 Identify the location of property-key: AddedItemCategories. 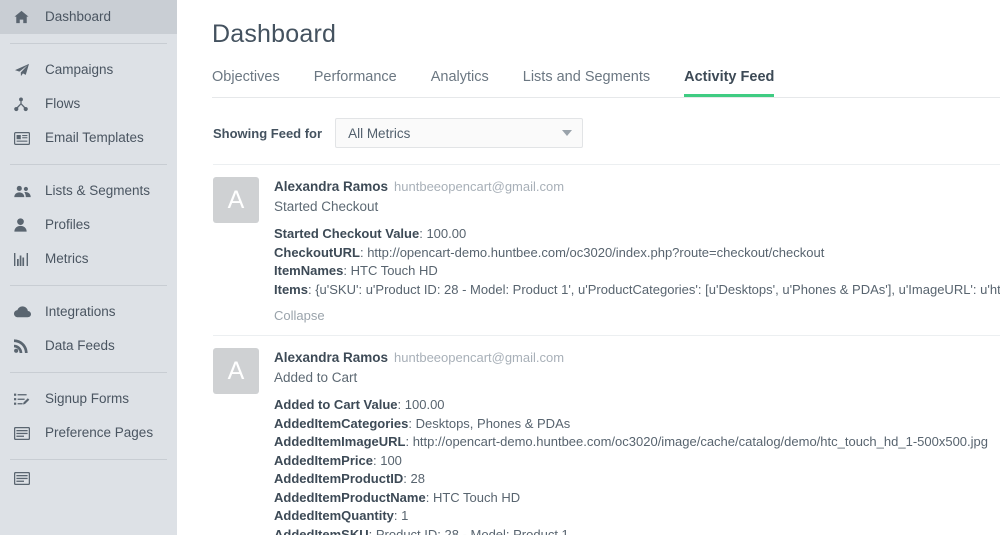
(341, 423).